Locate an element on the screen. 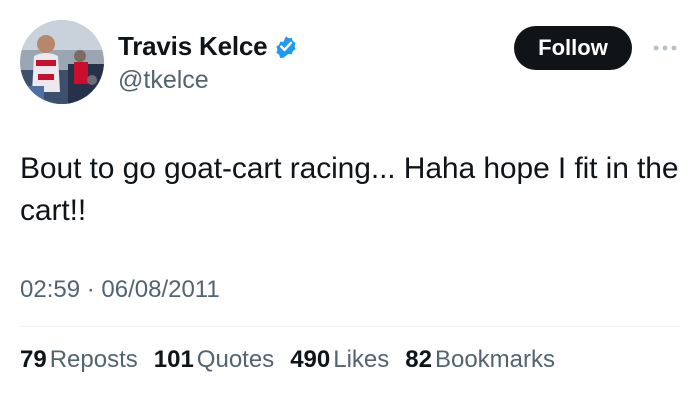 This screenshot has height=401, width=700. author-display-name: Travis Kelce is located at coordinates (193, 46).